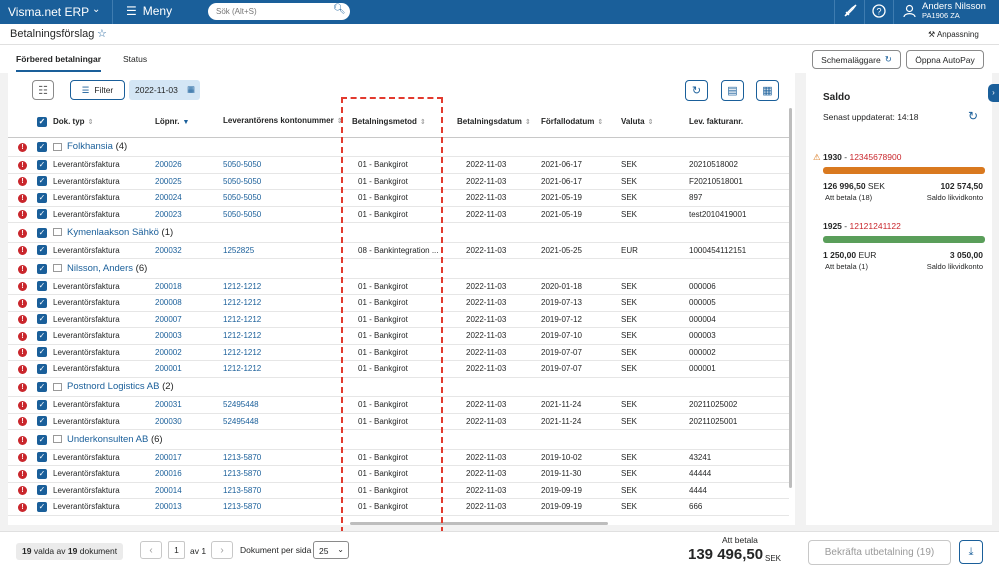 This screenshot has height=569, width=999. I want to click on cell-serial-number: 200023, so click(187, 214).